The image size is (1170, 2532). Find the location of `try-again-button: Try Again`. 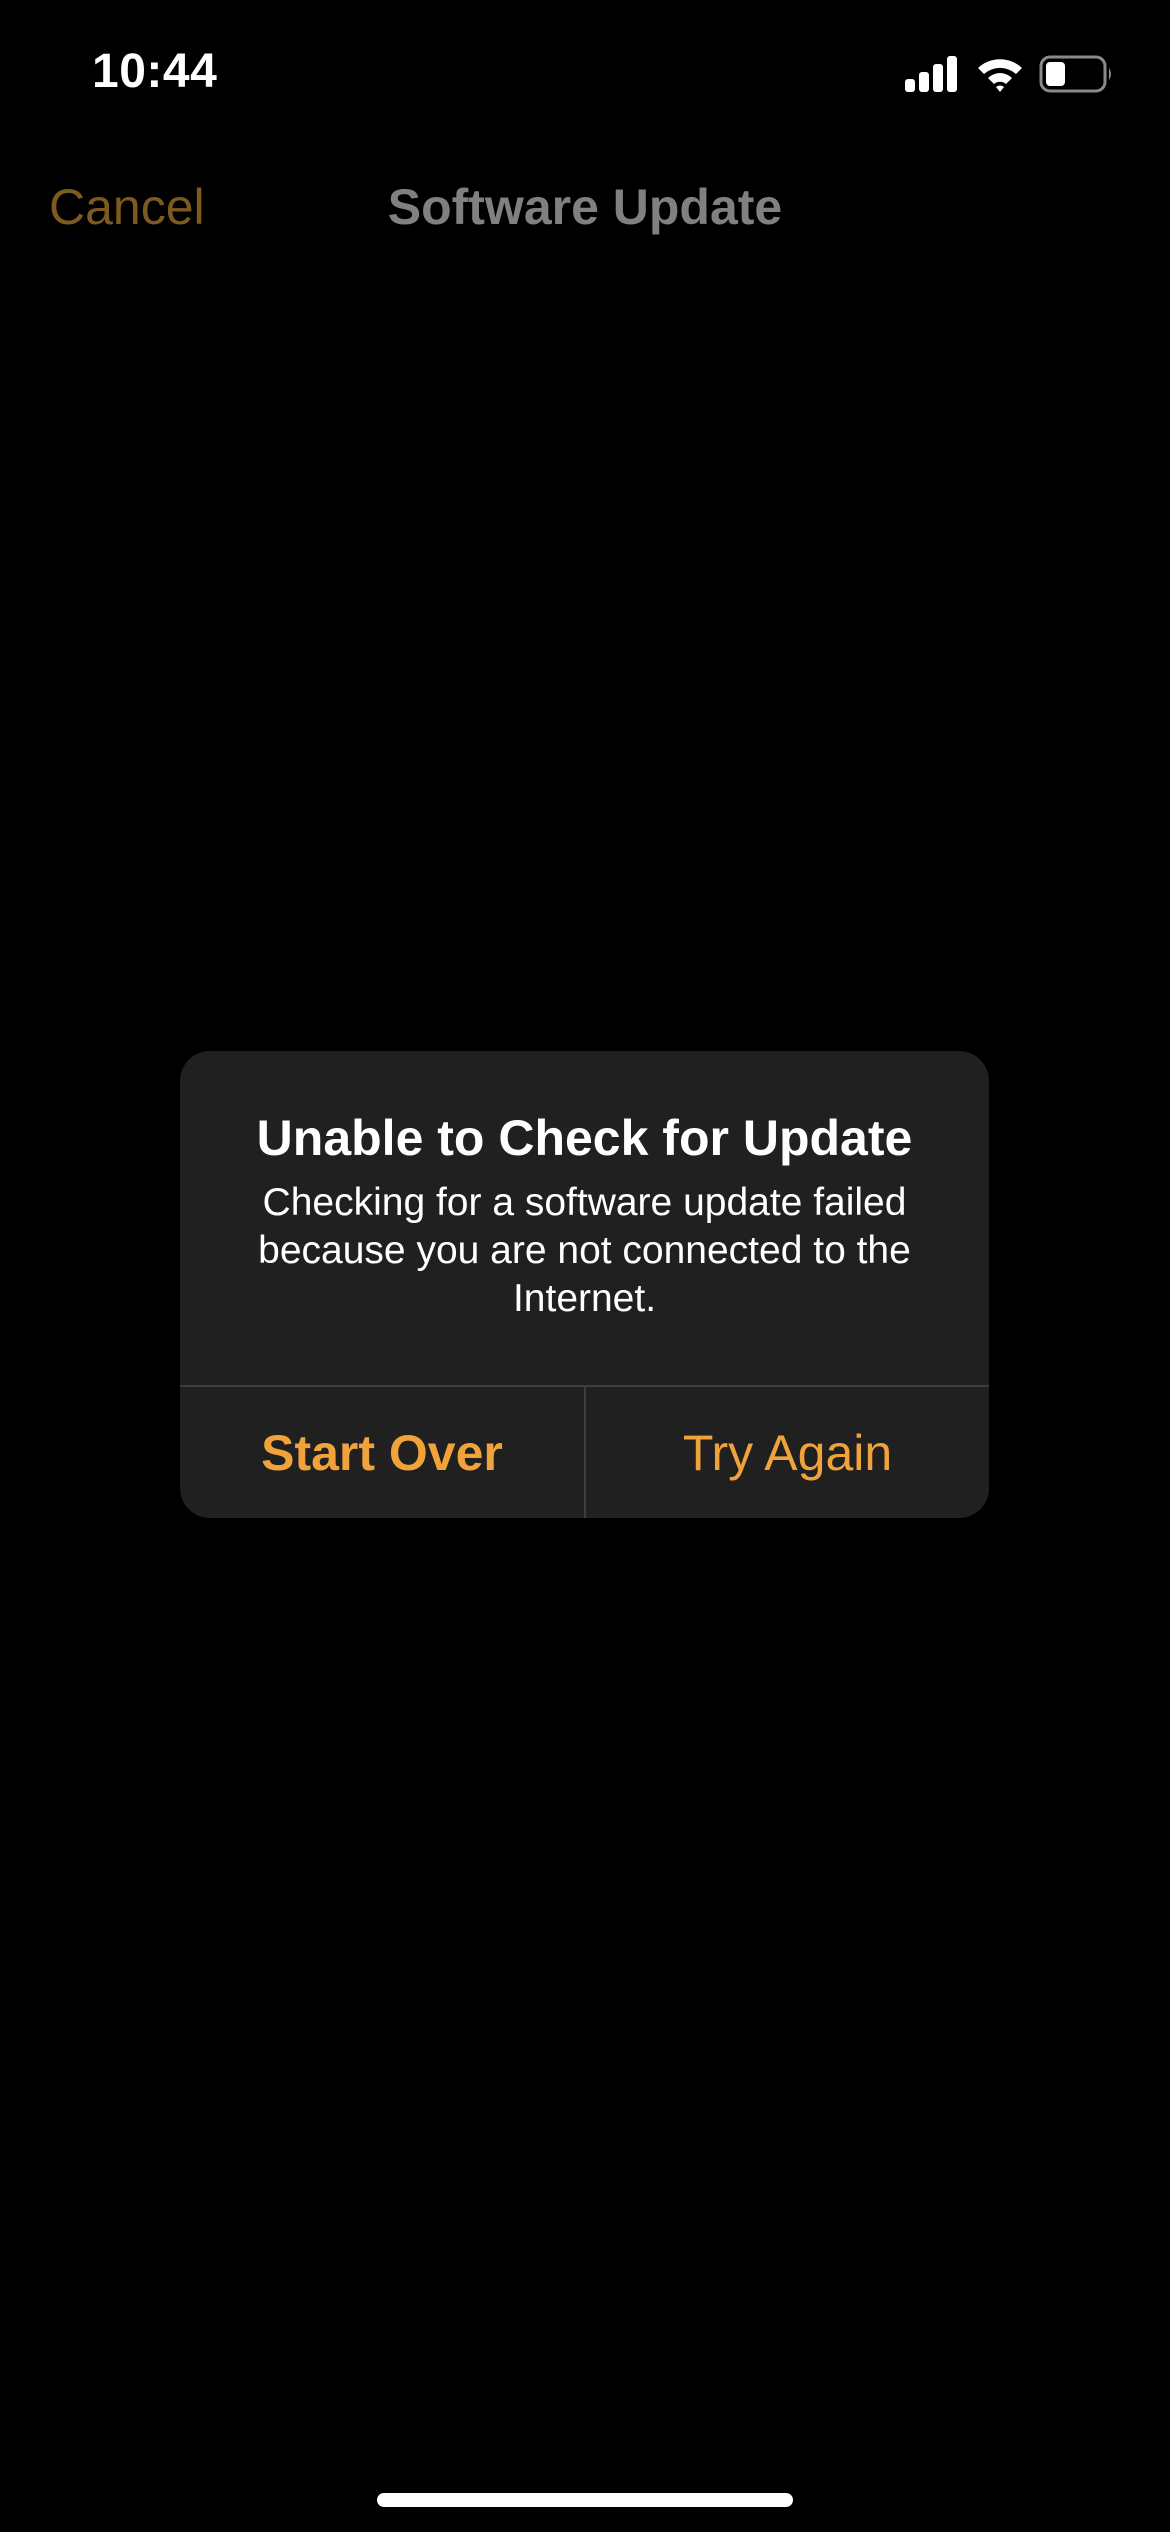

try-again-button: Try Again is located at coordinates (787, 1452).